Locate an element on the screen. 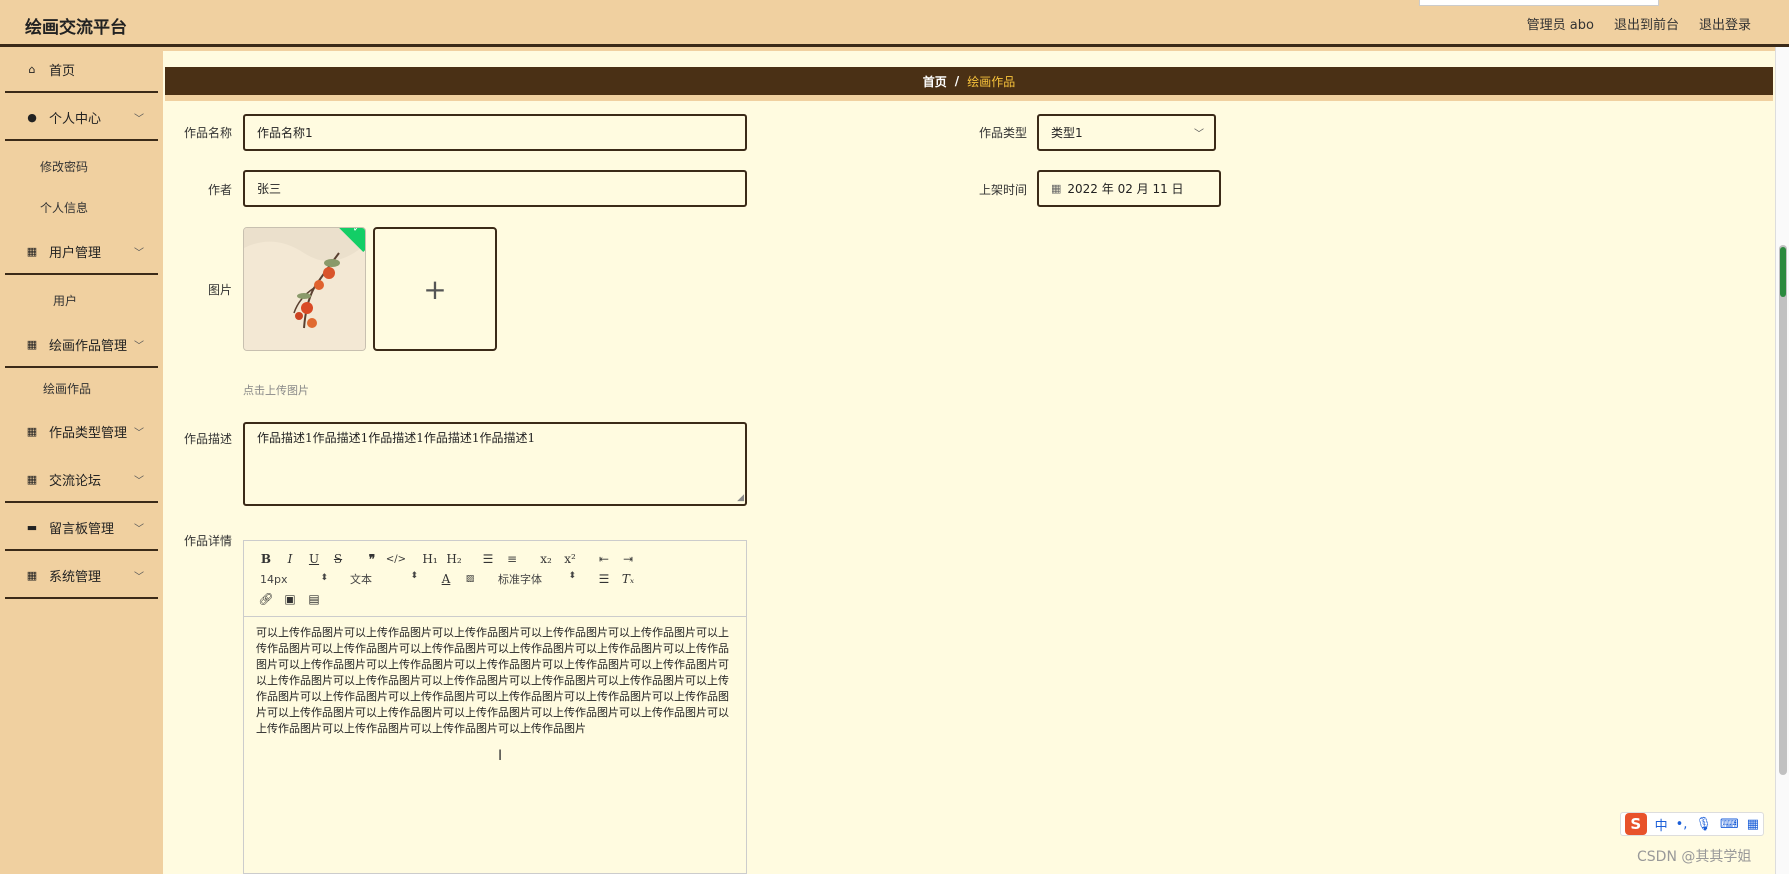 The height and width of the screenshot is (874, 1789). sidebar-item-personal-center: ● 个人中心 ﹀ is located at coordinates (81, 118).